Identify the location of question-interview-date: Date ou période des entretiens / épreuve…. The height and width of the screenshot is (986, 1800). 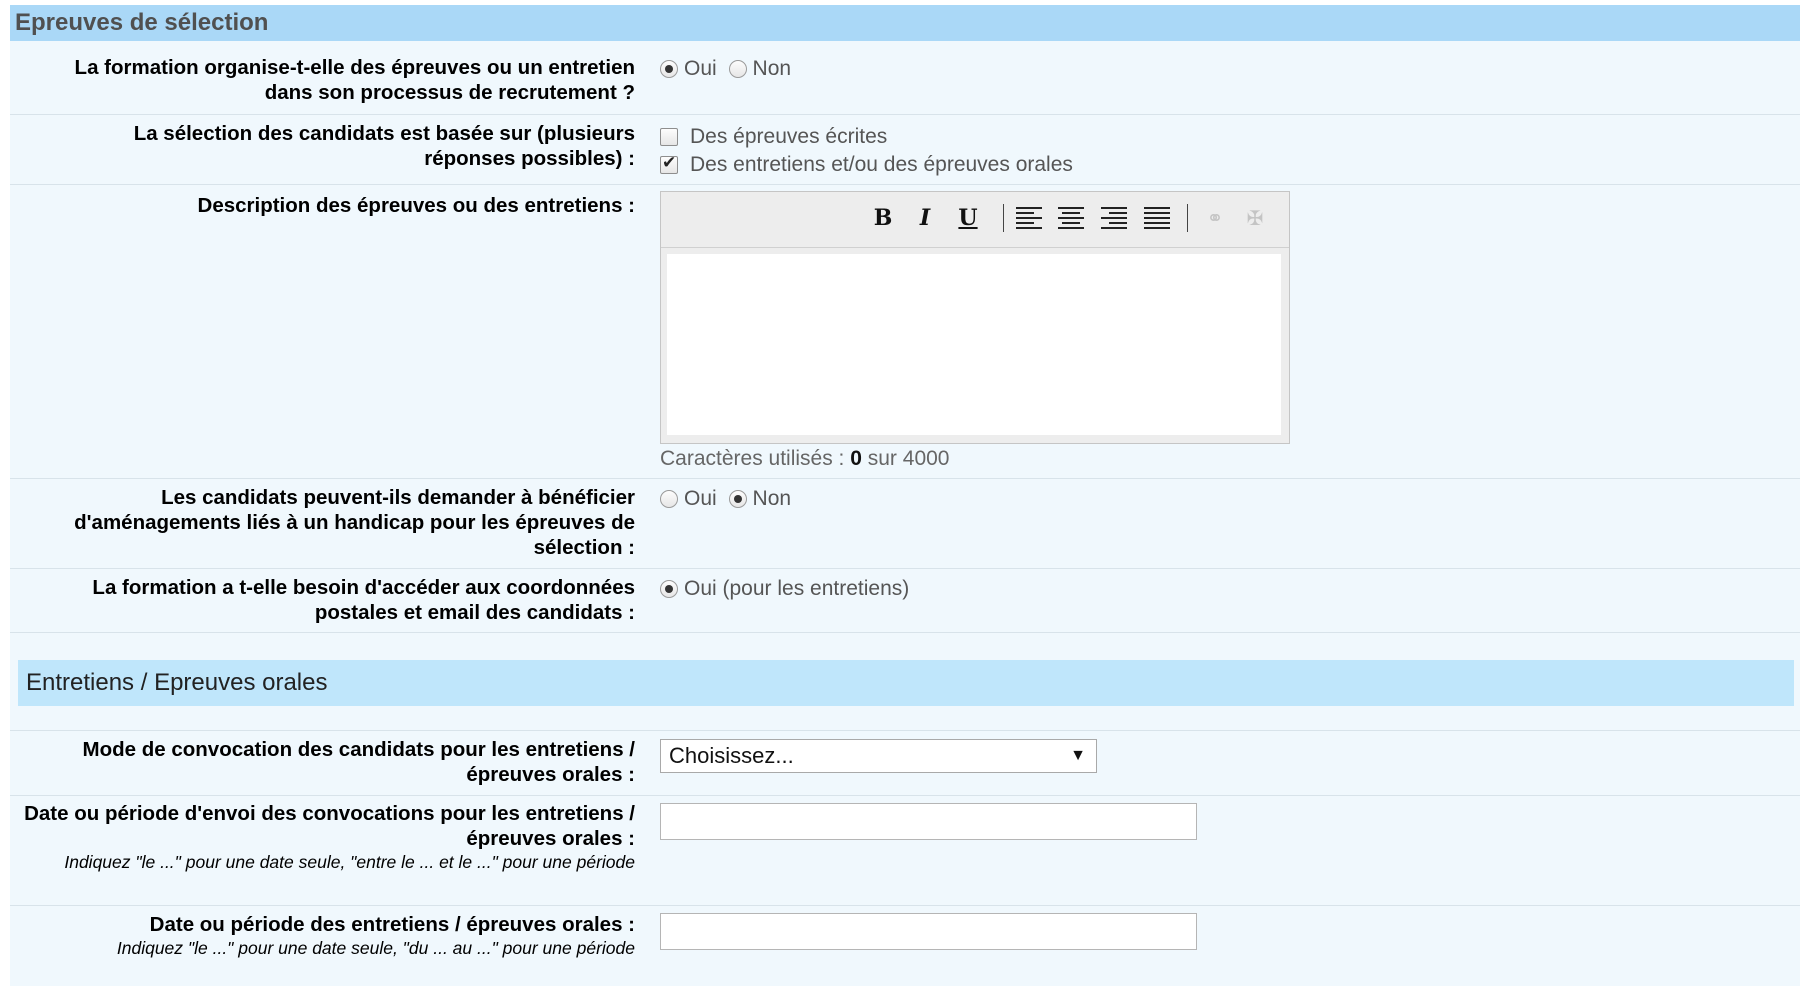
(905, 946).